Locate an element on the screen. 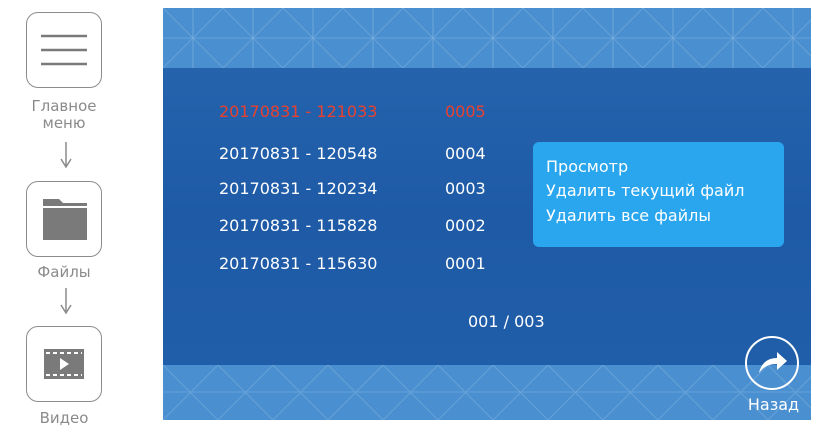 Image resolution: width=818 pixels, height=427 pixels. film-icon is located at coordinates (63, 363).